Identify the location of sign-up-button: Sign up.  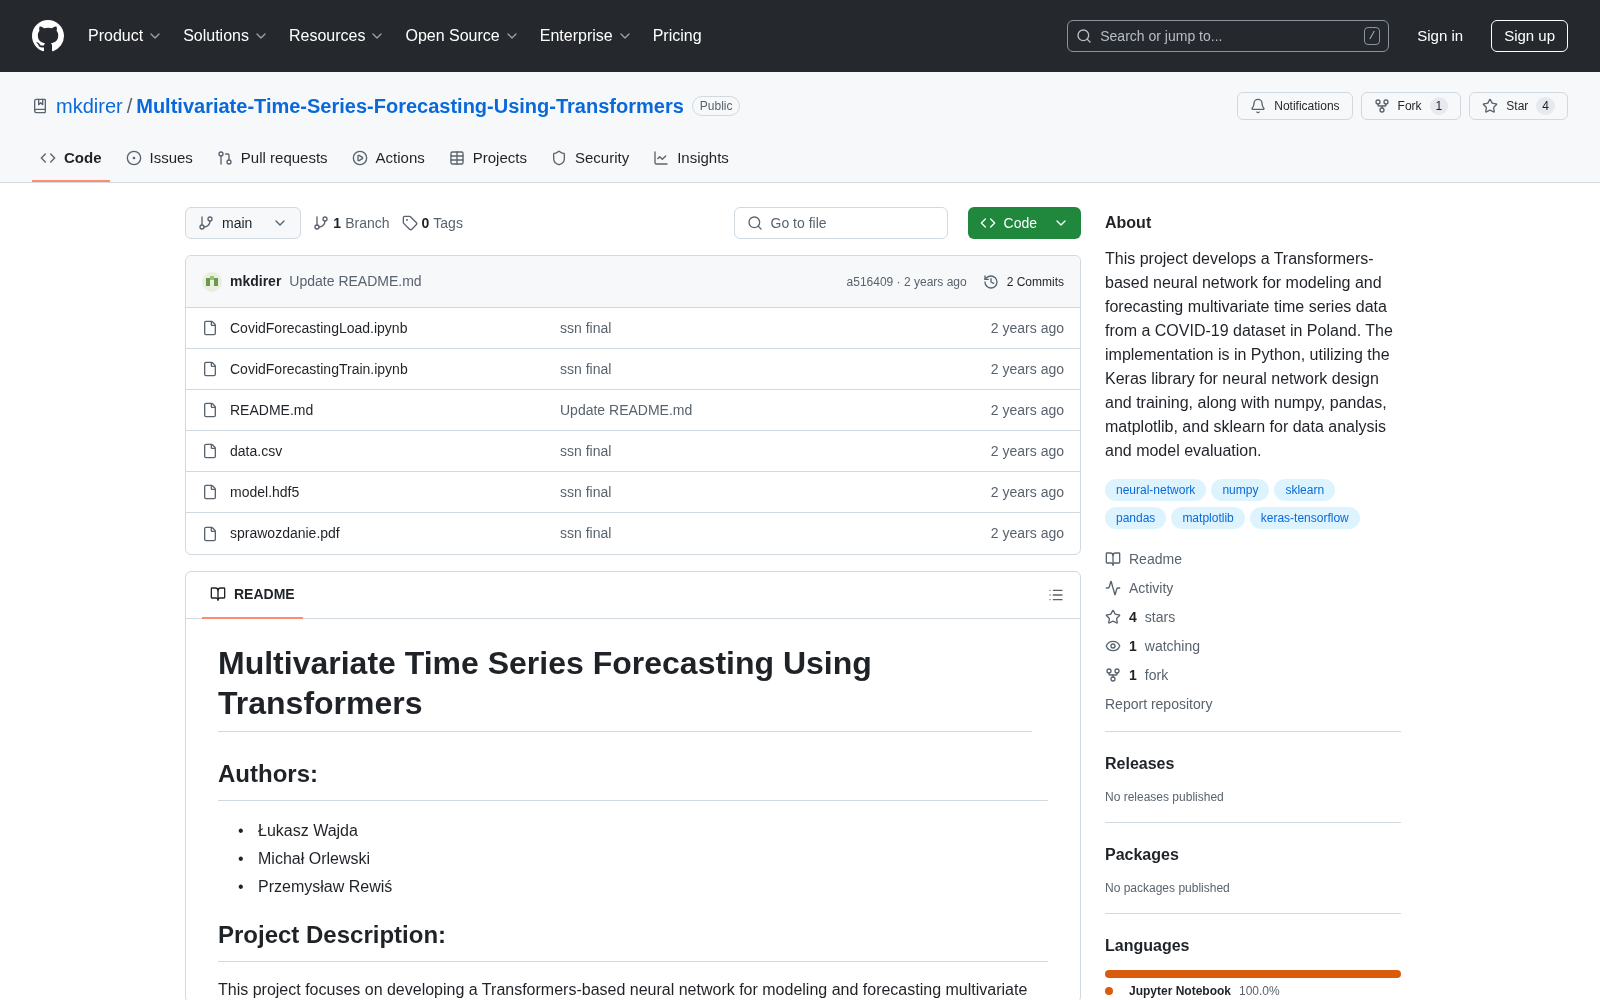
(1529, 36).